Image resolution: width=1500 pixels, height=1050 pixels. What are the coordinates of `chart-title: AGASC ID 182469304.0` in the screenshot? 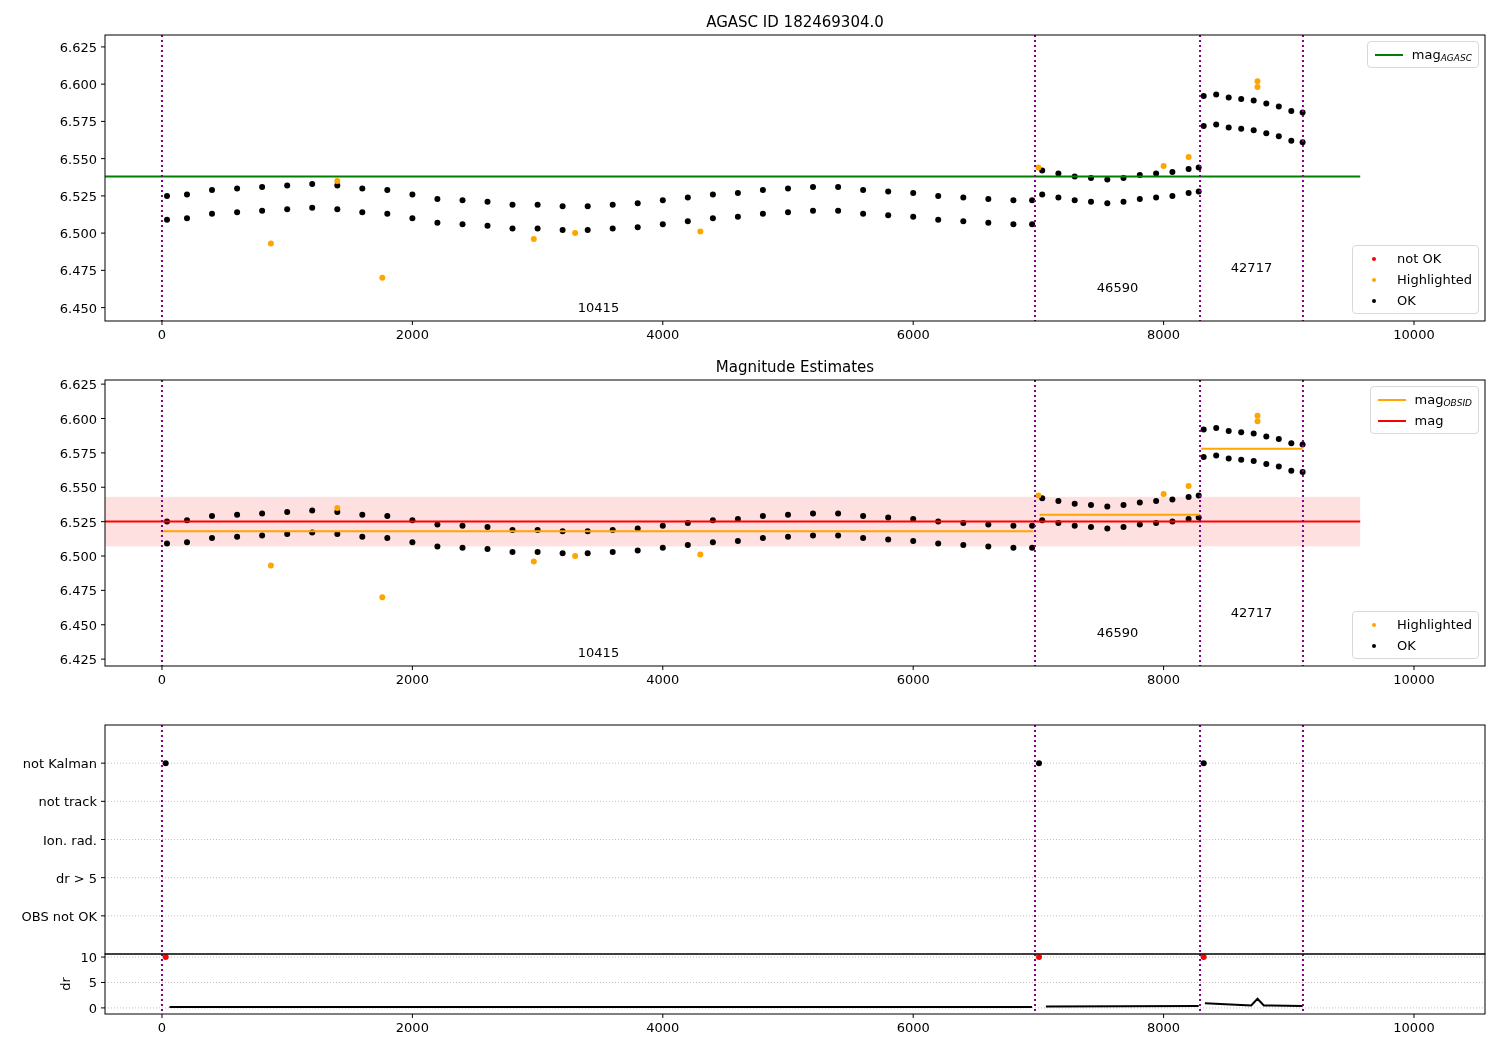 It's located at (795, 22).